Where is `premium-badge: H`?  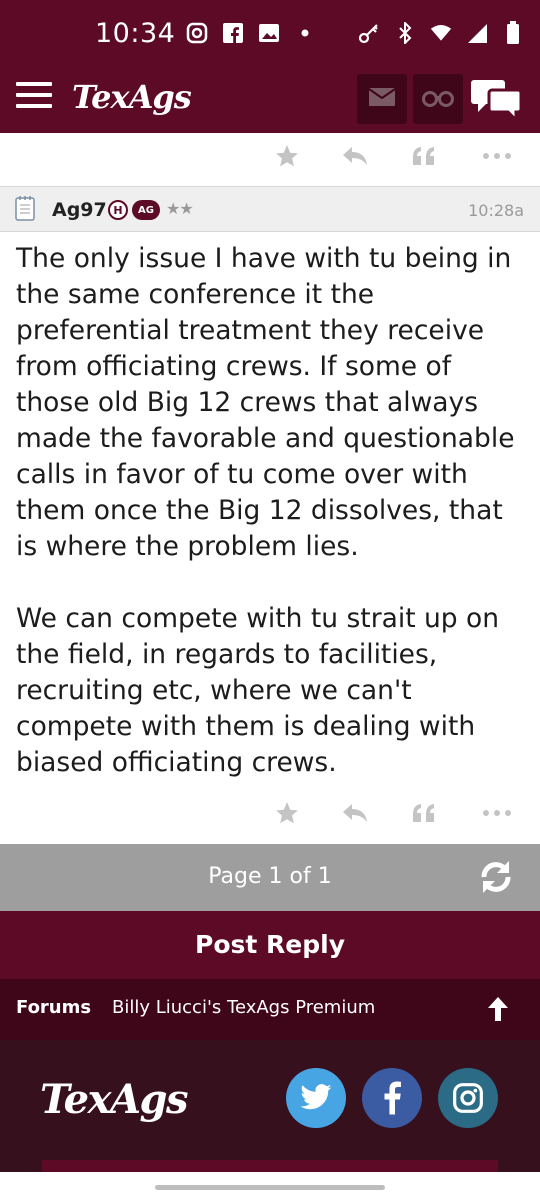 premium-badge: H is located at coordinates (118, 210).